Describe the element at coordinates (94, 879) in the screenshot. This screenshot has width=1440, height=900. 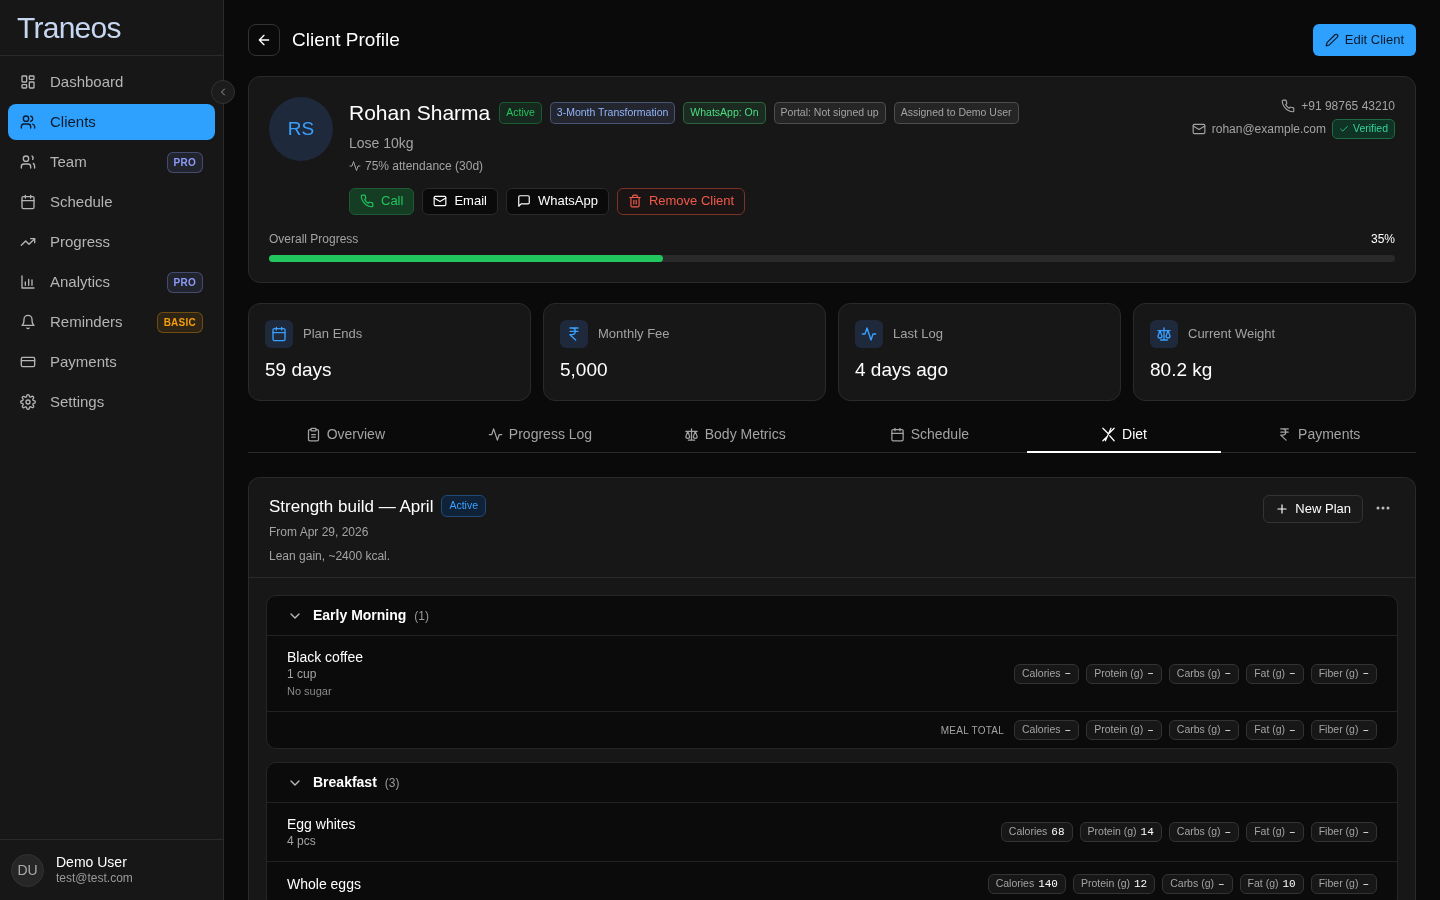
I see `user-email: test@test.com` at that location.